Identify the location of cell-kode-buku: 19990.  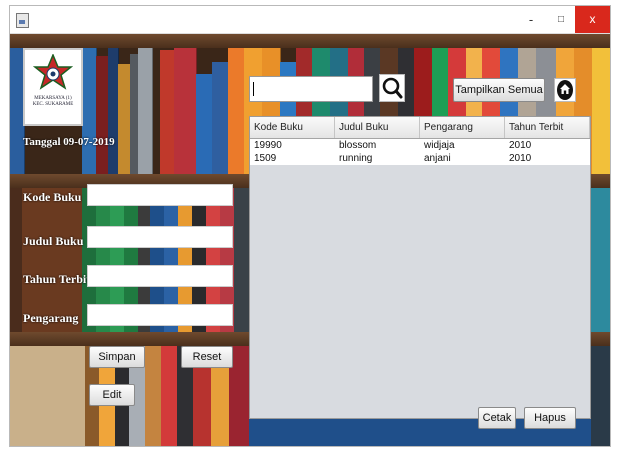
(268, 145).